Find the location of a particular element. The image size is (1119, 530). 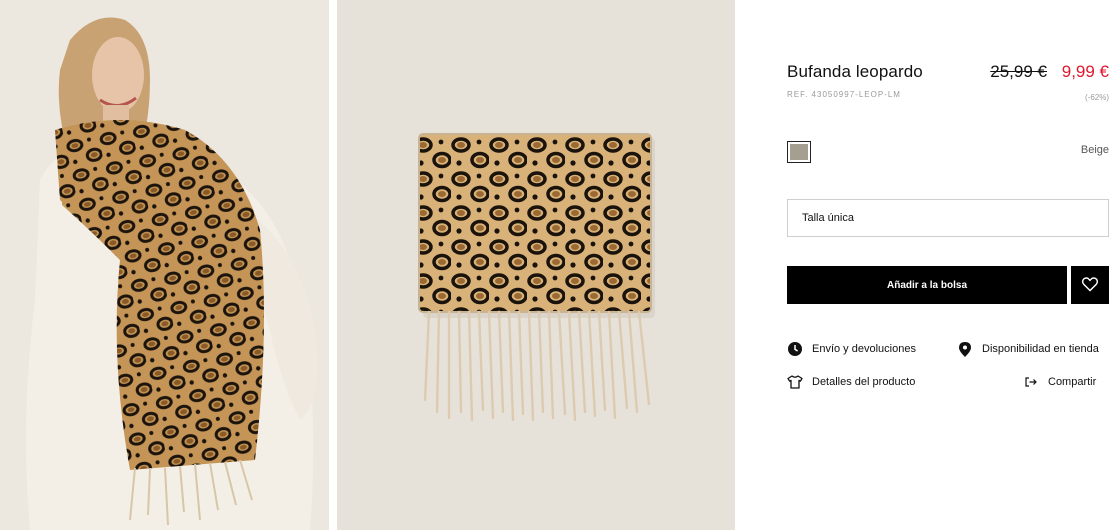

title-row: Bufanda leopardo 25,99 € 9,99 € is located at coordinates (948, 74).